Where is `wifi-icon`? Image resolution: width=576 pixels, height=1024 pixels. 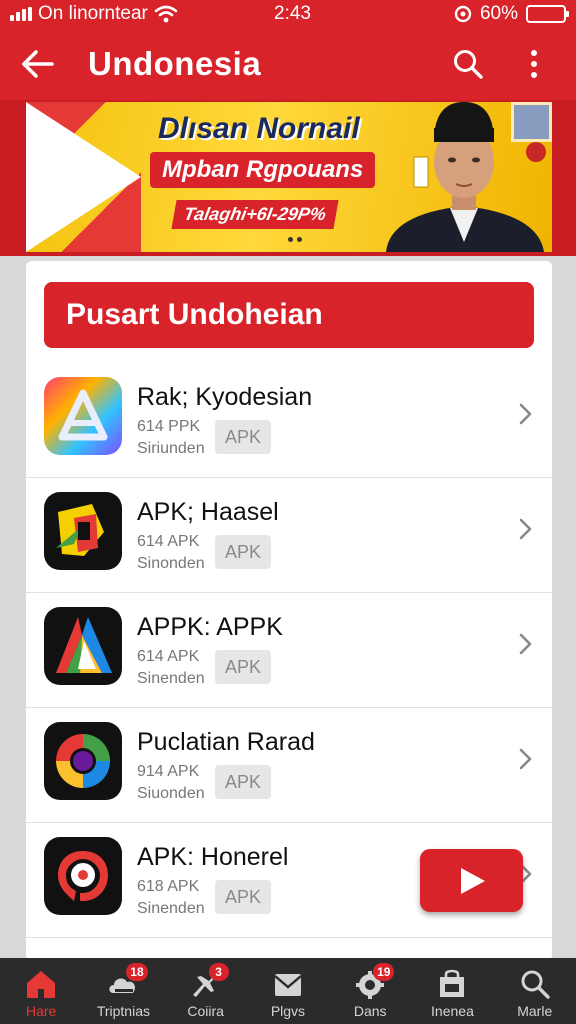 wifi-icon is located at coordinates (166, 14).